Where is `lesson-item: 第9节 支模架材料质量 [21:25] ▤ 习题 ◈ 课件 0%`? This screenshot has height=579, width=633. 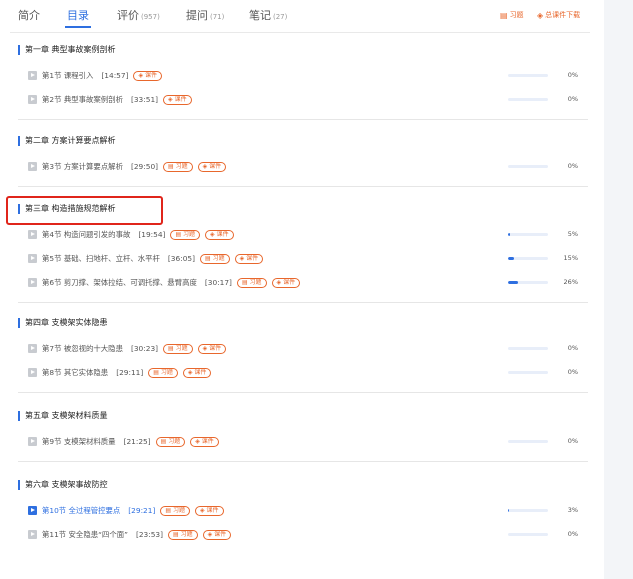 lesson-item: 第9节 支模架材料质量 [21:25] ▤ 习题 ◈ 课件 0% is located at coordinates (302, 442).